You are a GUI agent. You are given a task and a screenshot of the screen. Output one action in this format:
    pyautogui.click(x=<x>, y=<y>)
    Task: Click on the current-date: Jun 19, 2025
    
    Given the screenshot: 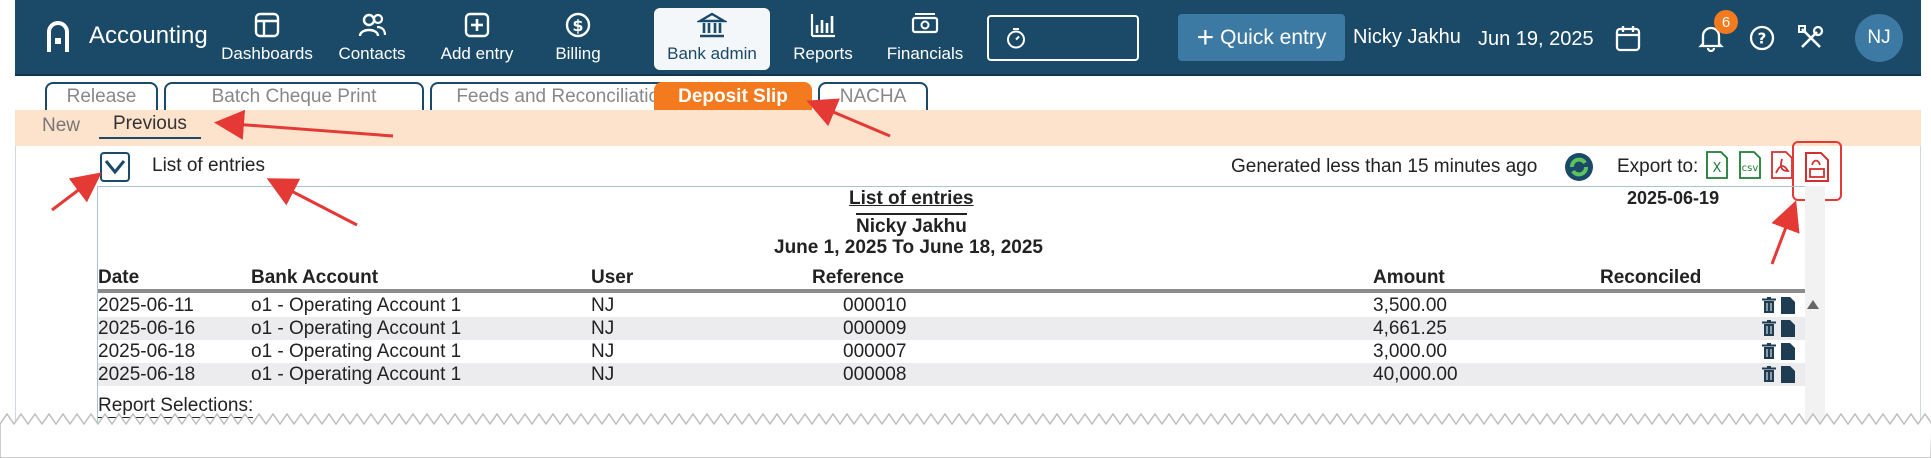 What is the action you would take?
    pyautogui.click(x=1536, y=39)
    